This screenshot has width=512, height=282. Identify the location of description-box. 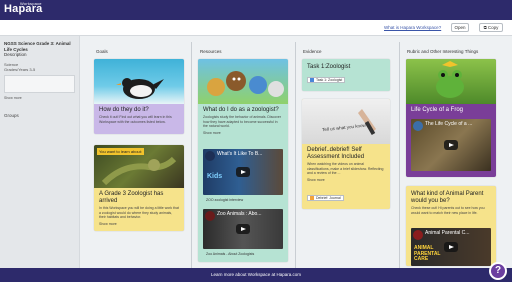
(39, 83).